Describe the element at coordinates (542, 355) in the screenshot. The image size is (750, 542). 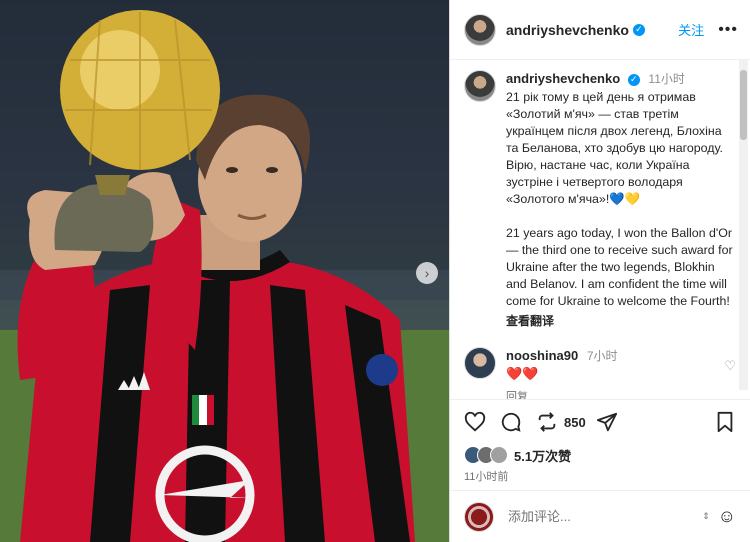
I see `commenter-username: nooshina90` at that location.